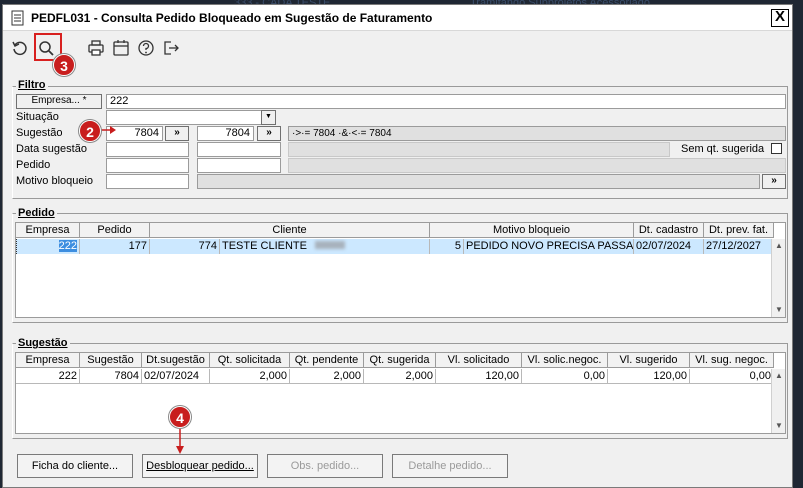 Image resolution: width=803 pixels, height=488 pixels. What do you see at coordinates (239, 149) in the screenshot?
I see `data-sugestao-to-input` at bounding box center [239, 149].